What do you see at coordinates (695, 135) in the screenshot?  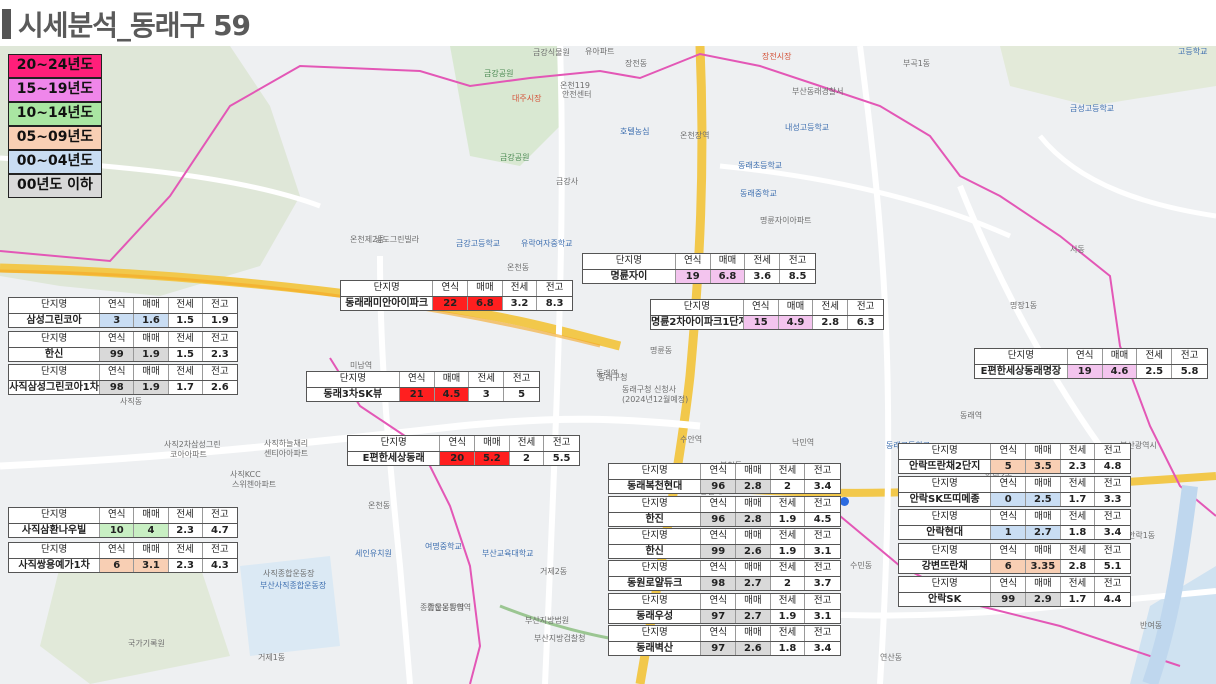 I see `map-label: 온천장역` at bounding box center [695, 135].